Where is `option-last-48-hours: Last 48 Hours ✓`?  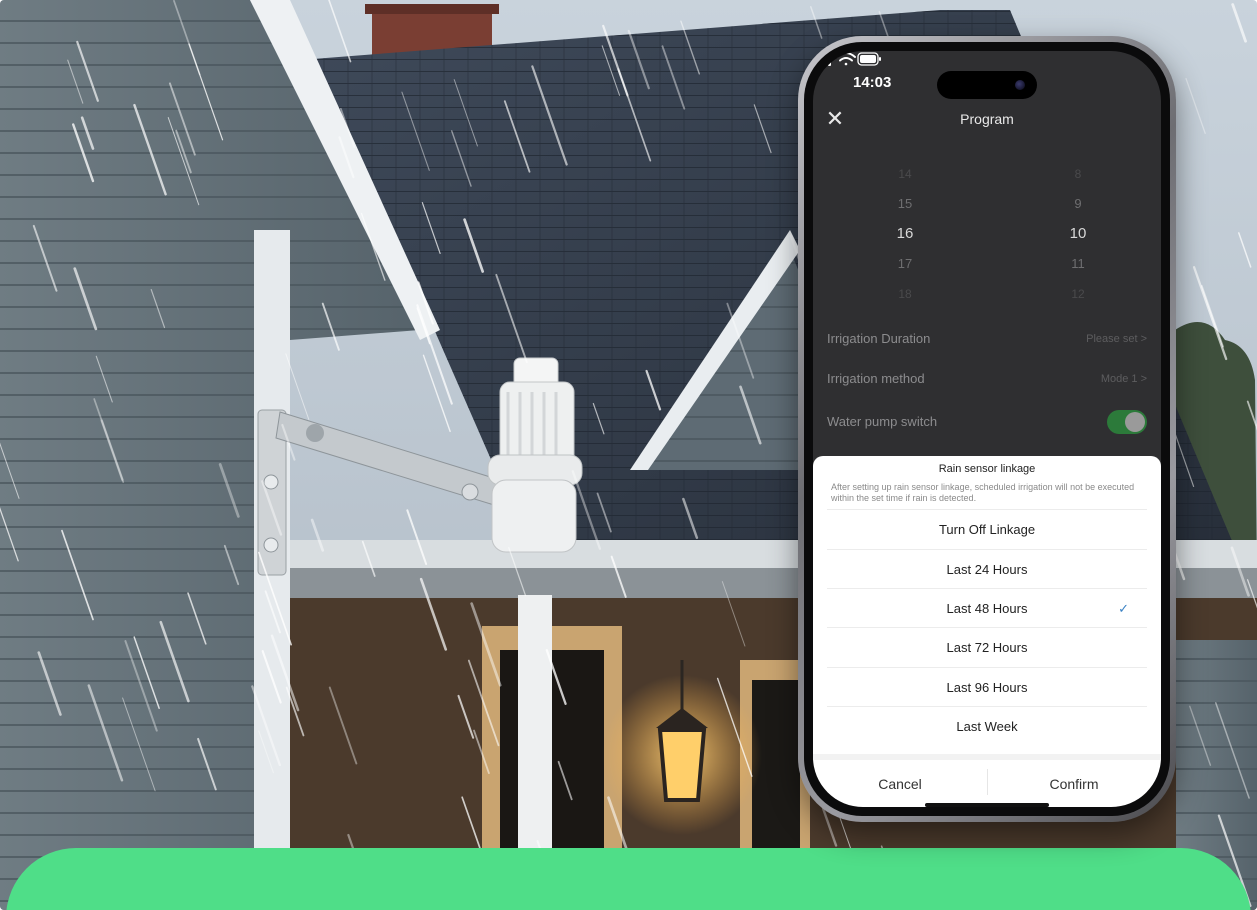
option-last-48-hours: Last 48 Hours ✓ is located at coordinates (987, 608).